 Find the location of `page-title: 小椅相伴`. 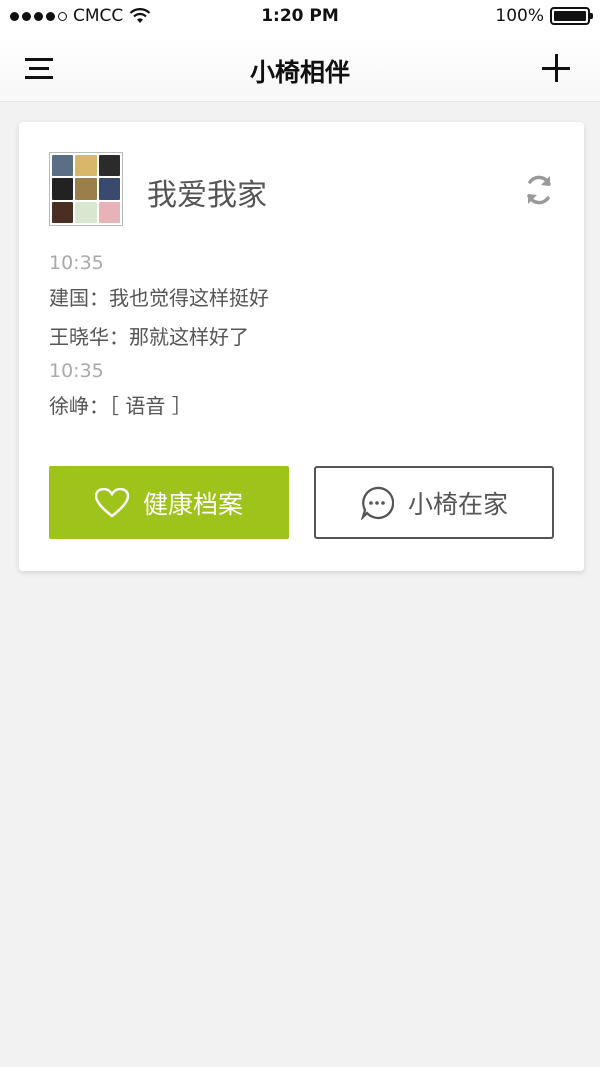

page-title: 小椅相伴 is located at coordinates (299, 72).